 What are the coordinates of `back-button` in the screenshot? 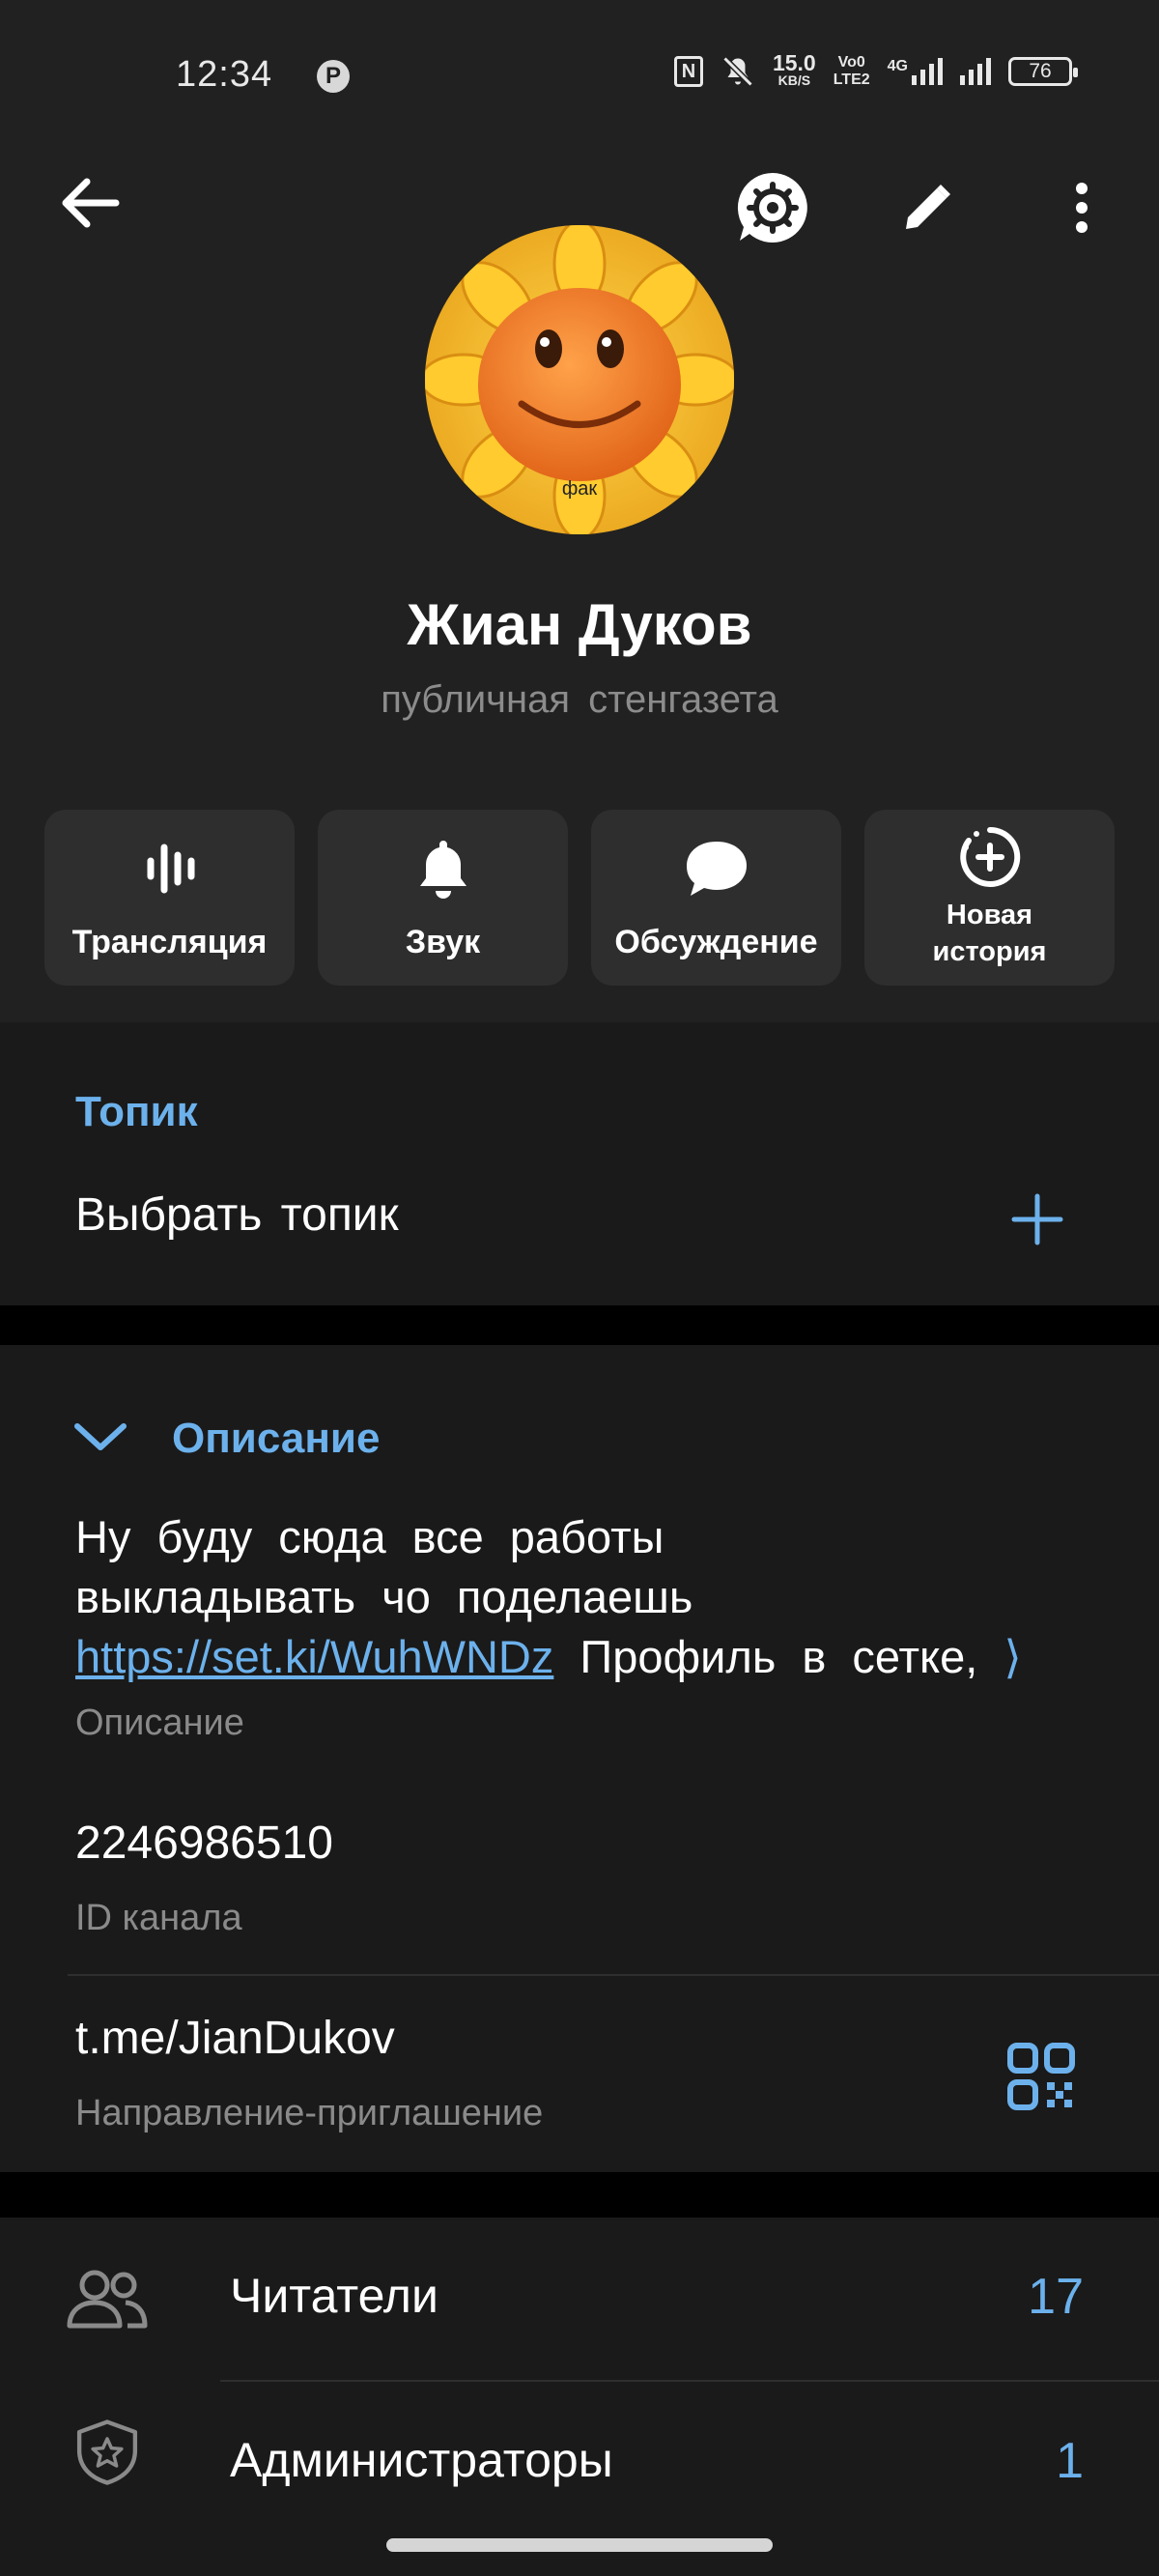 It's located at (90, 203).